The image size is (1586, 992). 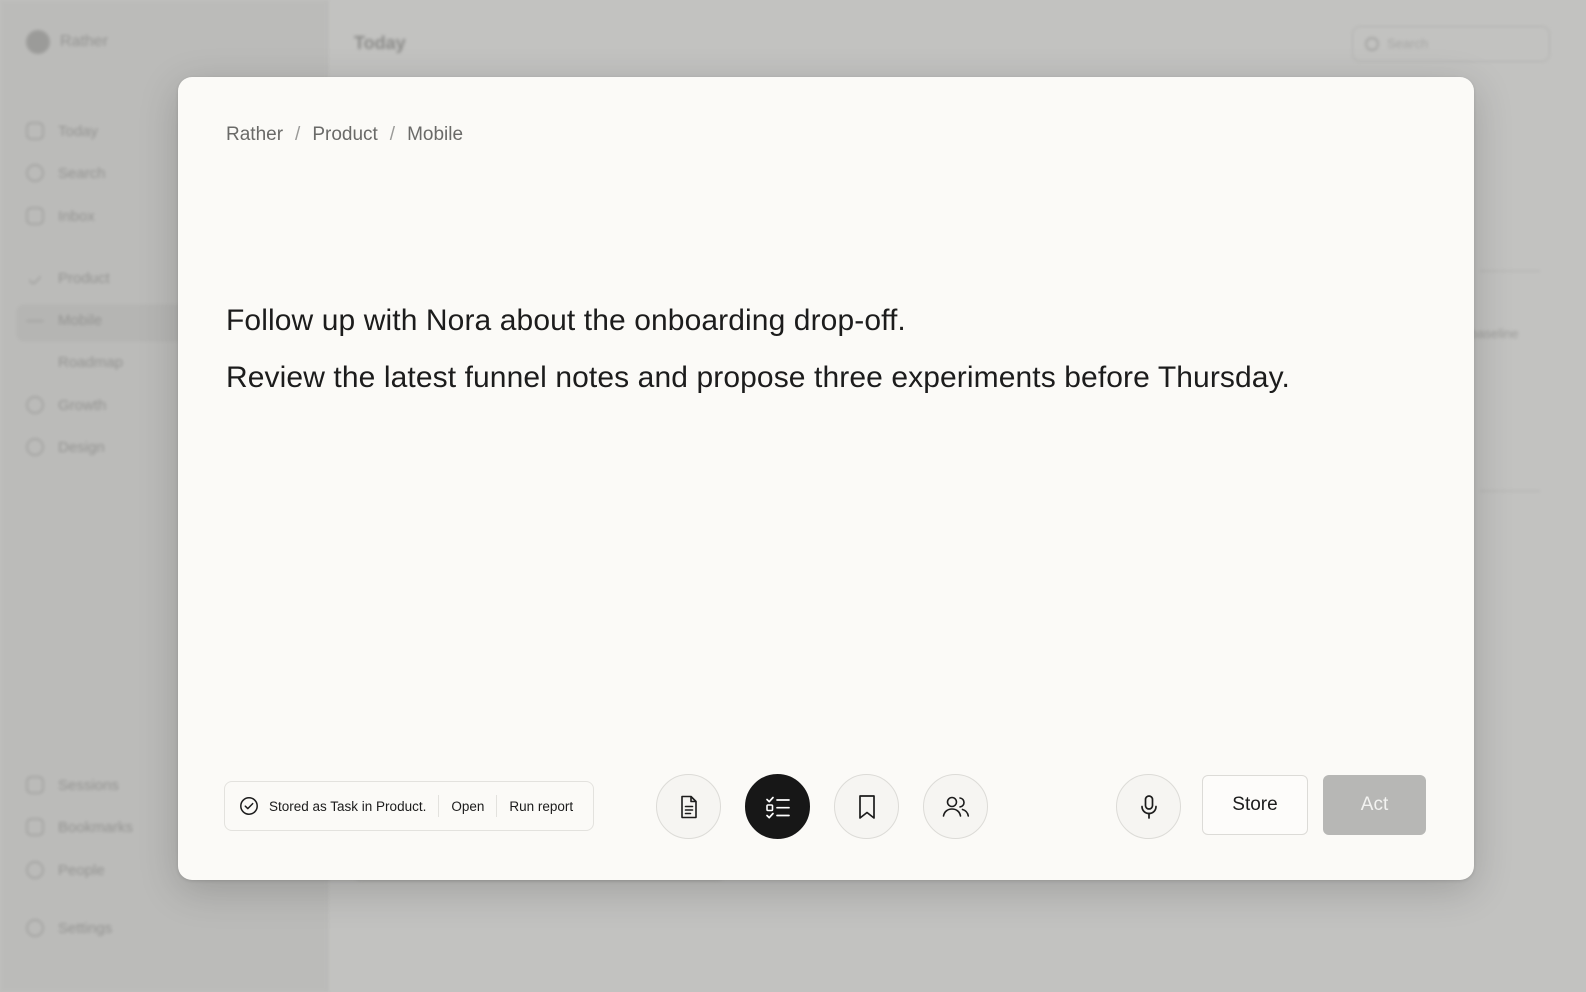 I want to click on sessions-icon, so click(x=35, y=785).